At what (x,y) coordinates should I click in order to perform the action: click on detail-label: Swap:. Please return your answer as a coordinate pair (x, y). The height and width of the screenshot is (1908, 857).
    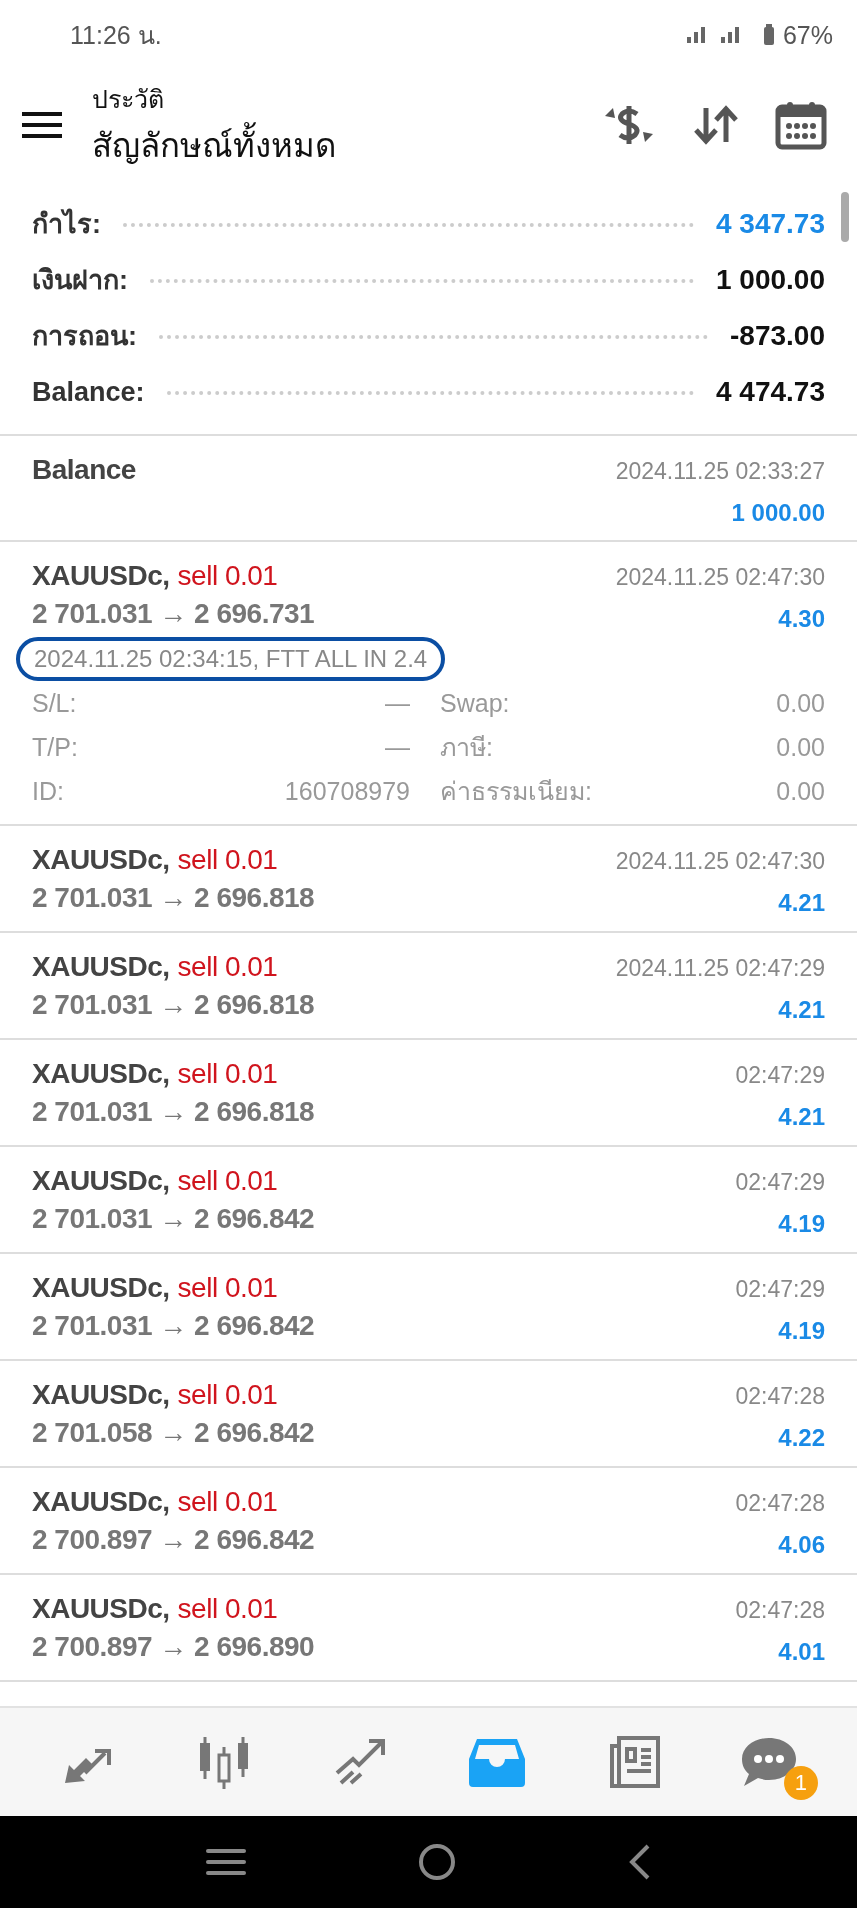
    Looking at the image, I should click on (475, 703).